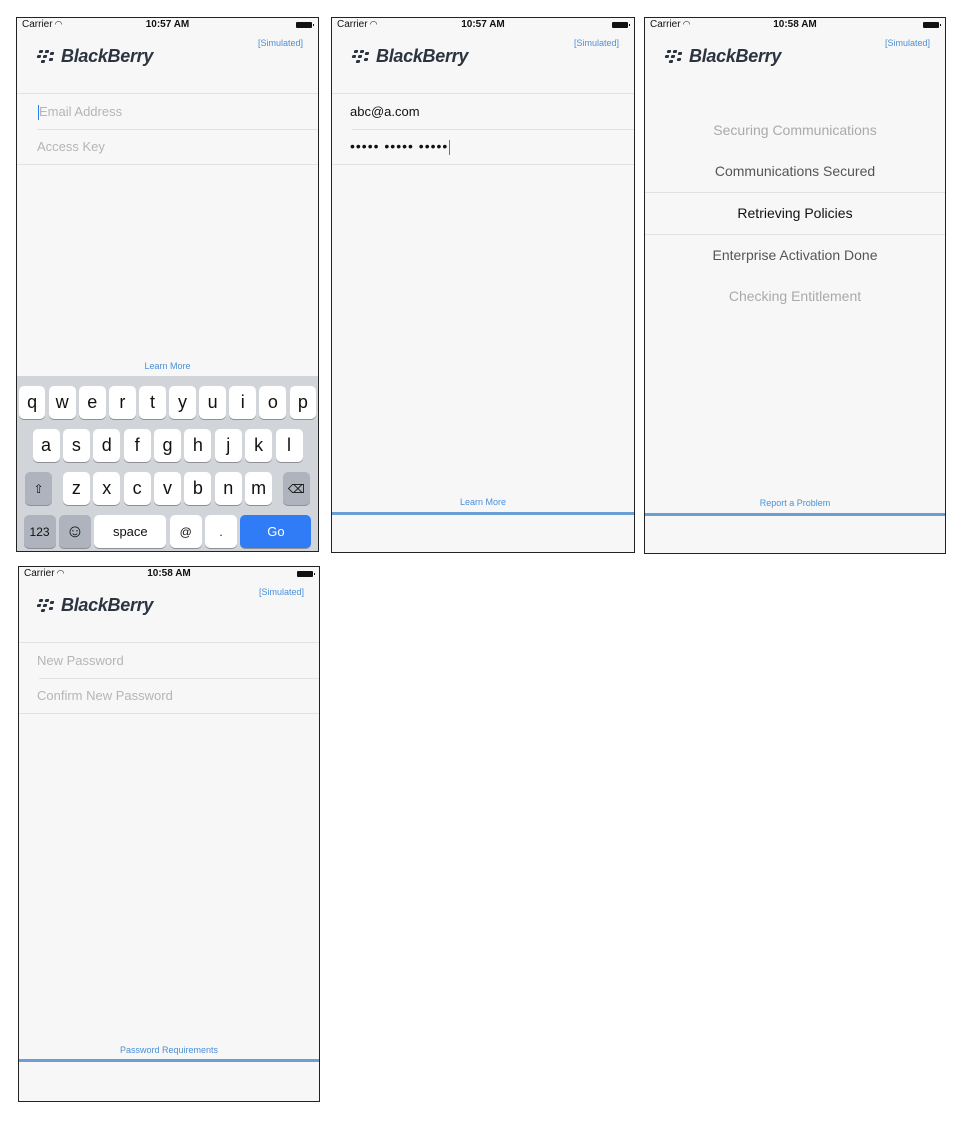  Describe the element at coordinates (71, 146) in the screenshot. I see `access-key-placeholder: Access Key` at that location.